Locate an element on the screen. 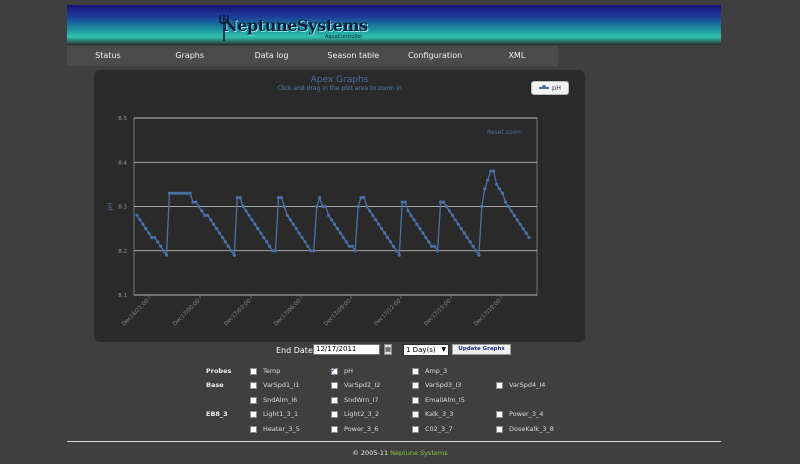 Image resolution: width=800 pixels, height=464 pixels. probe-checkbox-item: VarSpd2_I2 is located at coordinates (355, 385).